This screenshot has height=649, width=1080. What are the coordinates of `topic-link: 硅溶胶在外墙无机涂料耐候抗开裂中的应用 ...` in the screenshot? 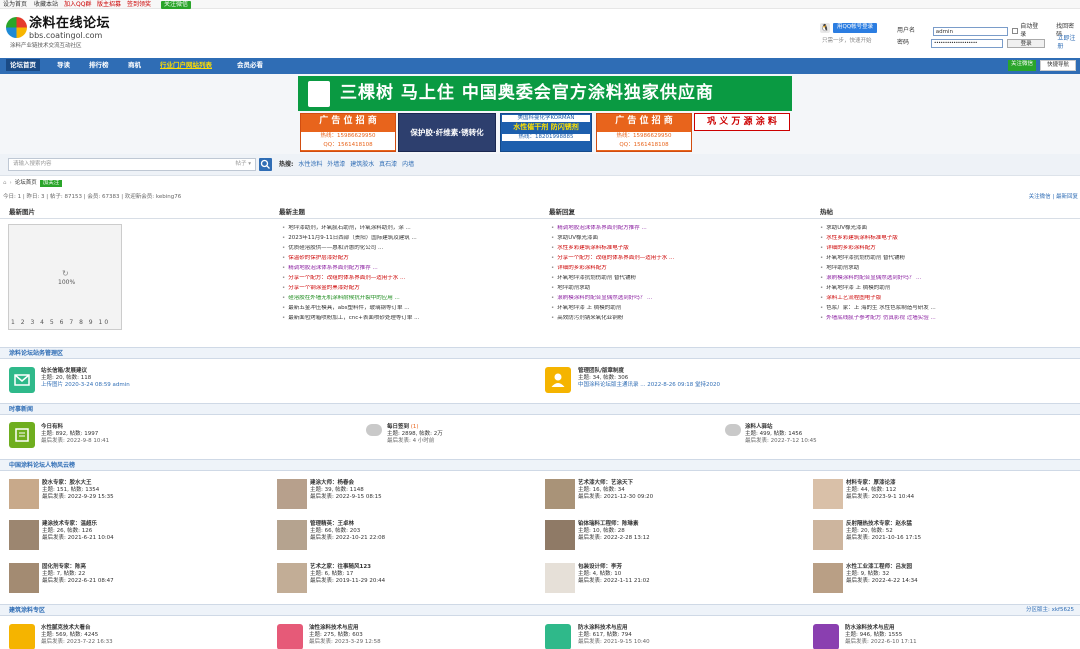 It's located at (414, 300).